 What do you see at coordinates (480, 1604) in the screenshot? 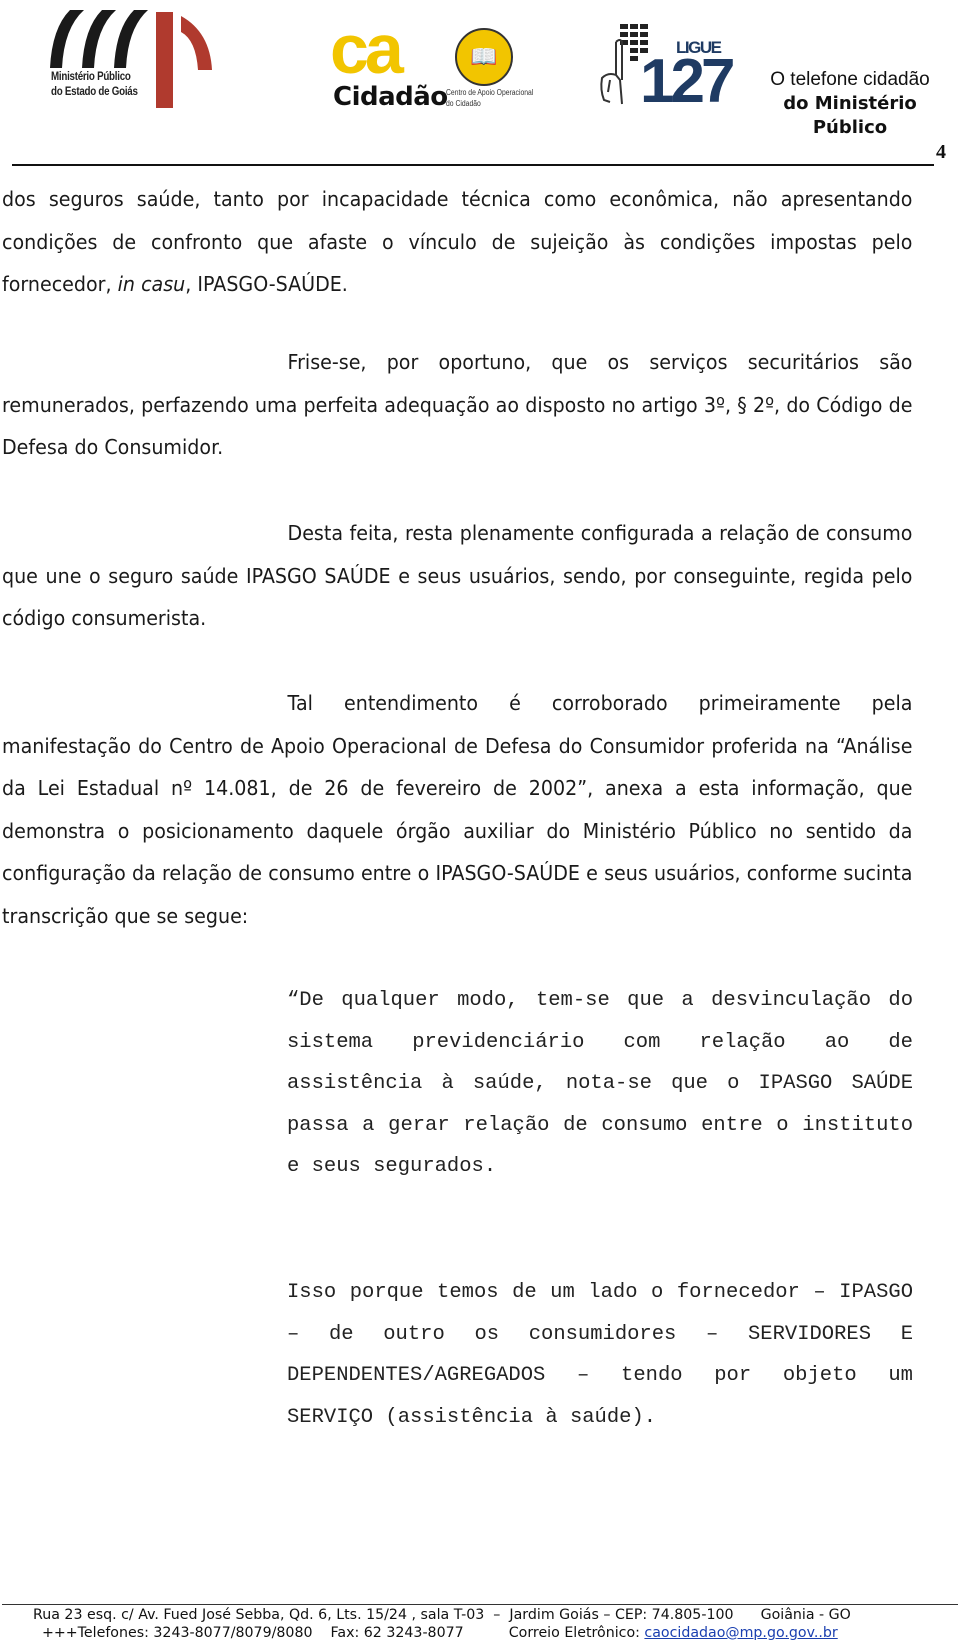
I see `footer-divider` at bounding box center [480, 1604].